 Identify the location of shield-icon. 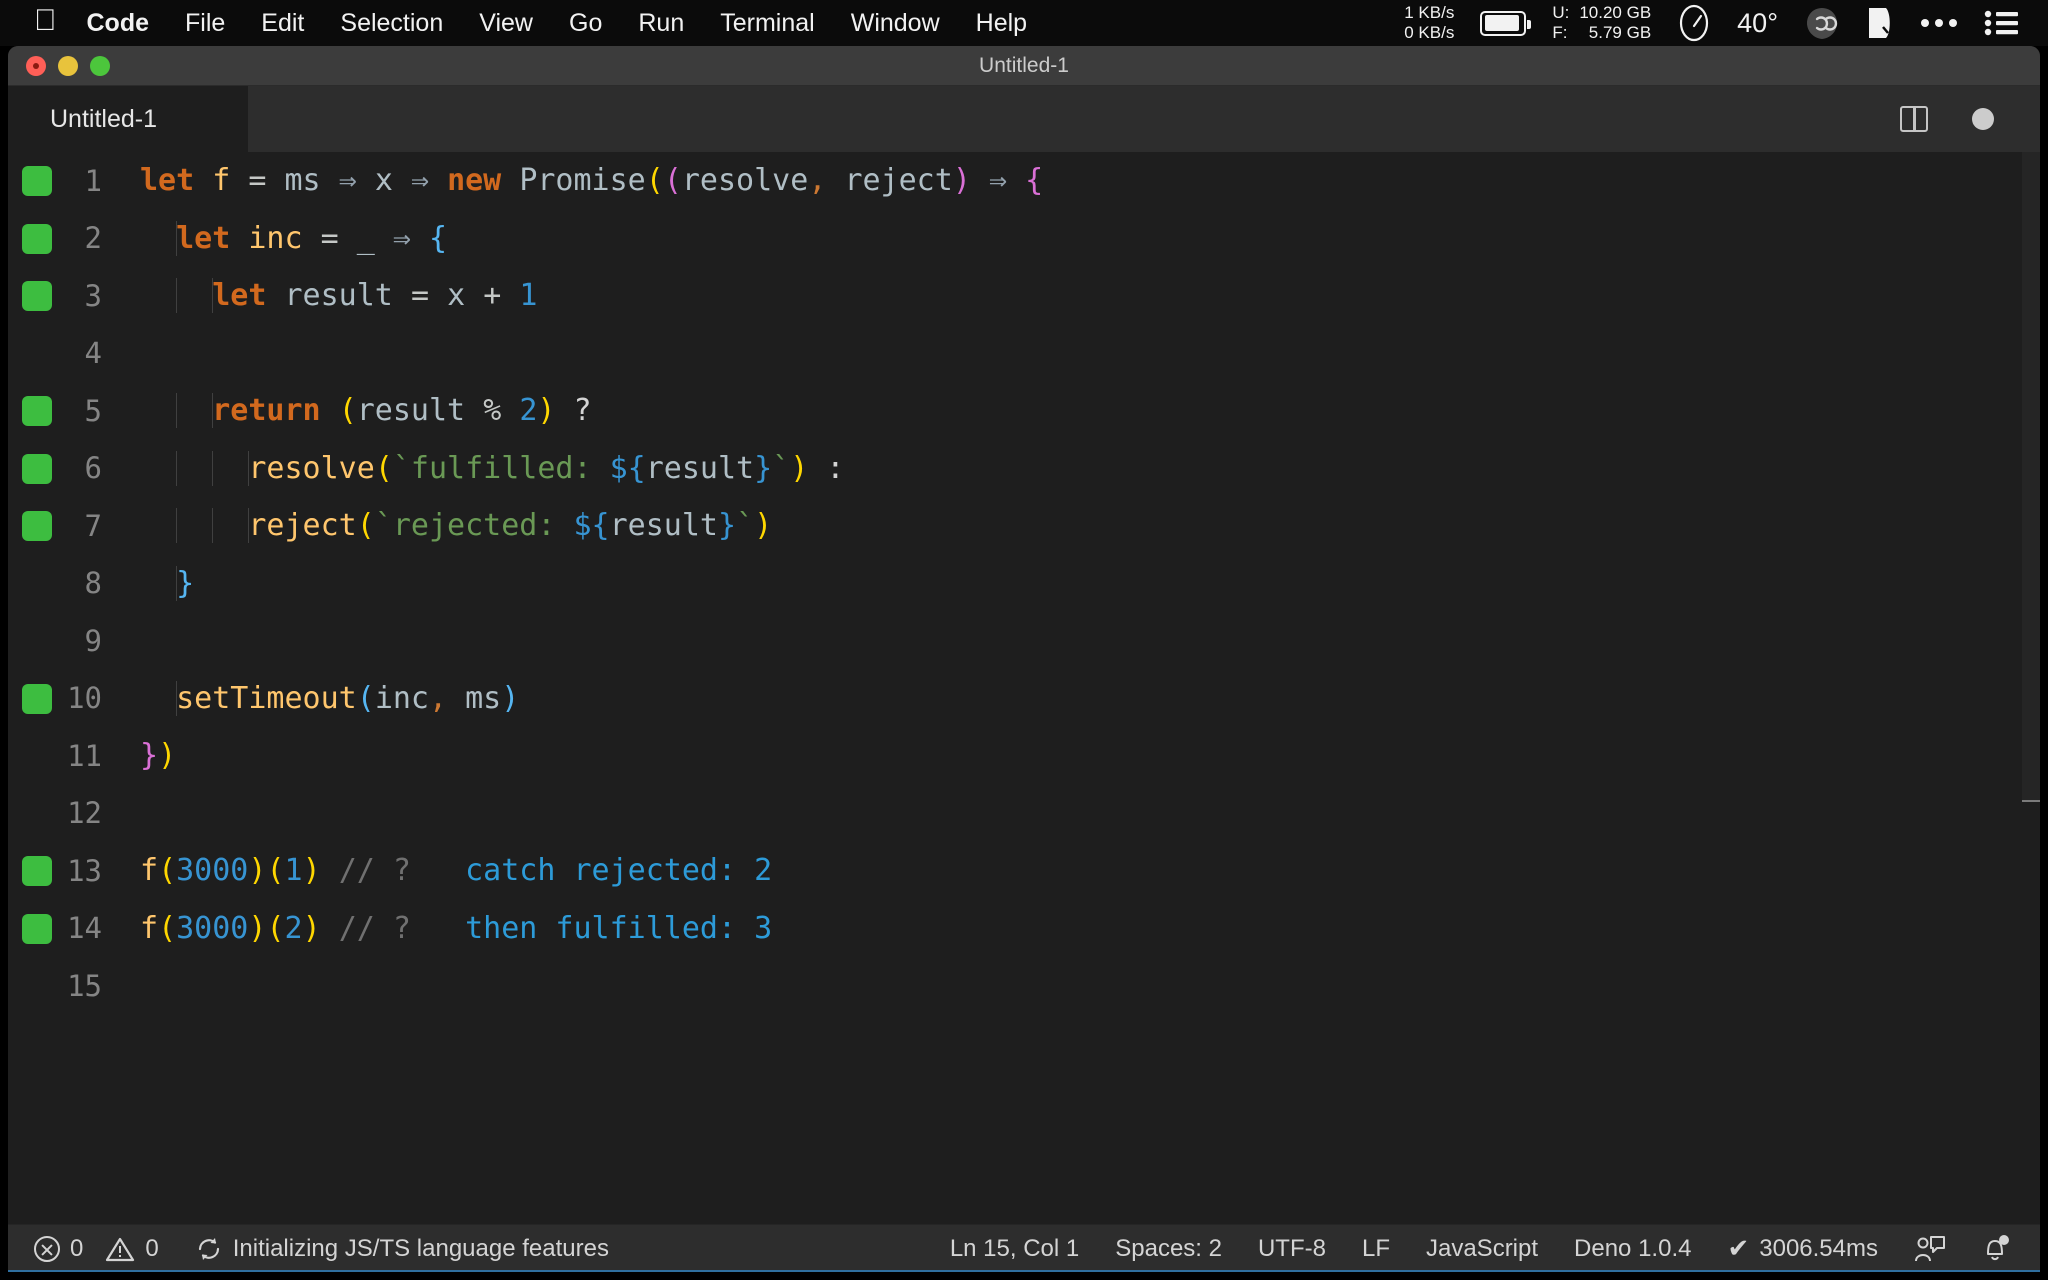
(1880, 23).